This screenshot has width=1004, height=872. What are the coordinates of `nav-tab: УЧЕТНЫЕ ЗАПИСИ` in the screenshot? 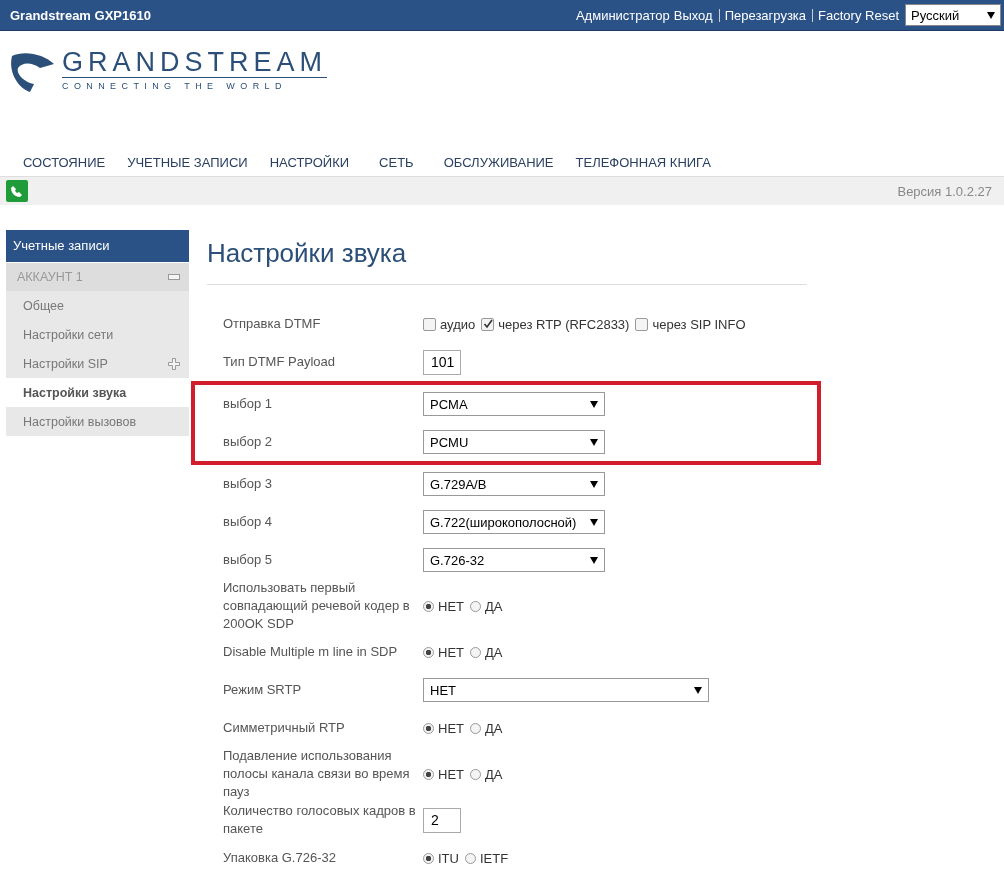 It's located at (187, 162).